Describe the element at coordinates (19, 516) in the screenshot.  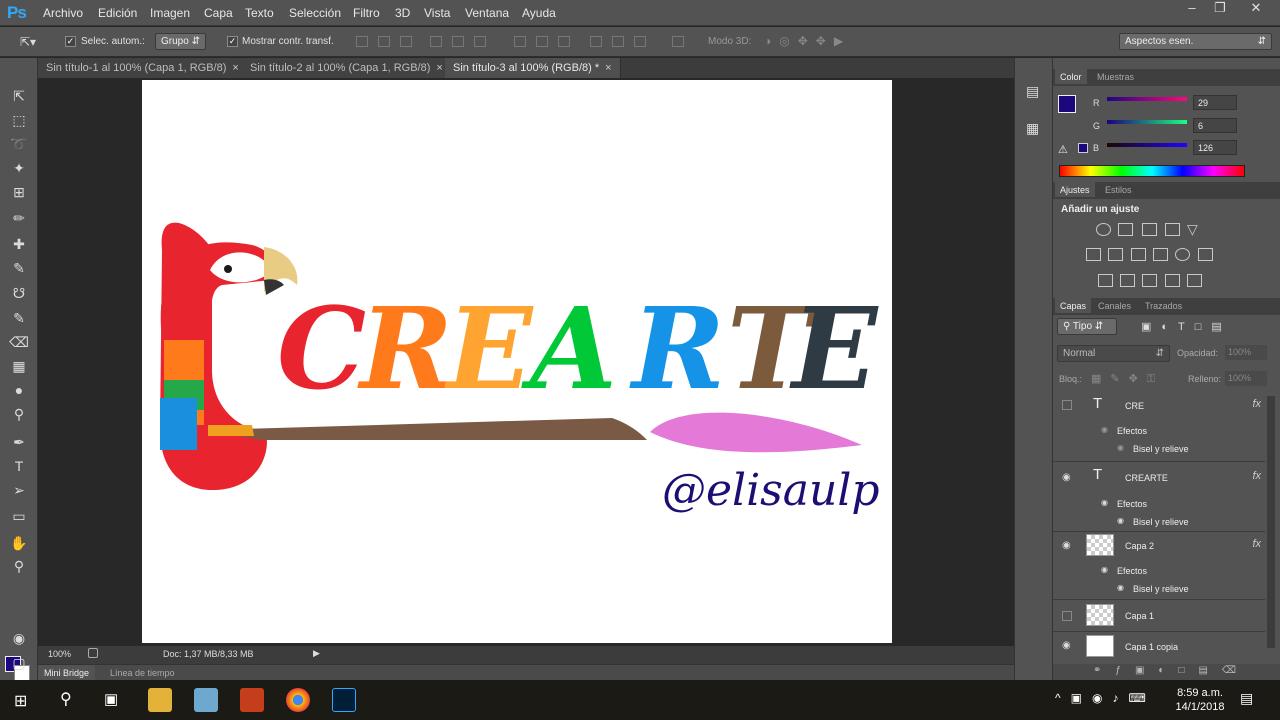
I see `rectangle-tool-icon: ▭` at that location.